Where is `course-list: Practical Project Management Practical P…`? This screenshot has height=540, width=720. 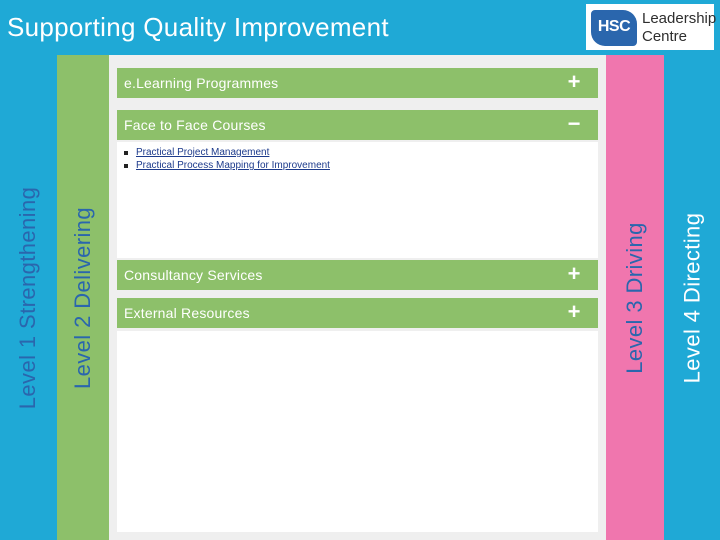
course-list: Practical Project Management Practical P… is located at coordinates (227, 159).